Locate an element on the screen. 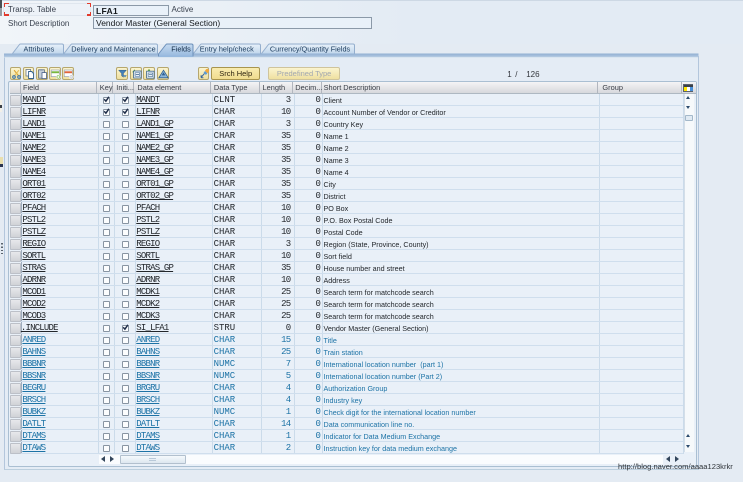  svg-text: Attributes is located at coordinates (39, 49).